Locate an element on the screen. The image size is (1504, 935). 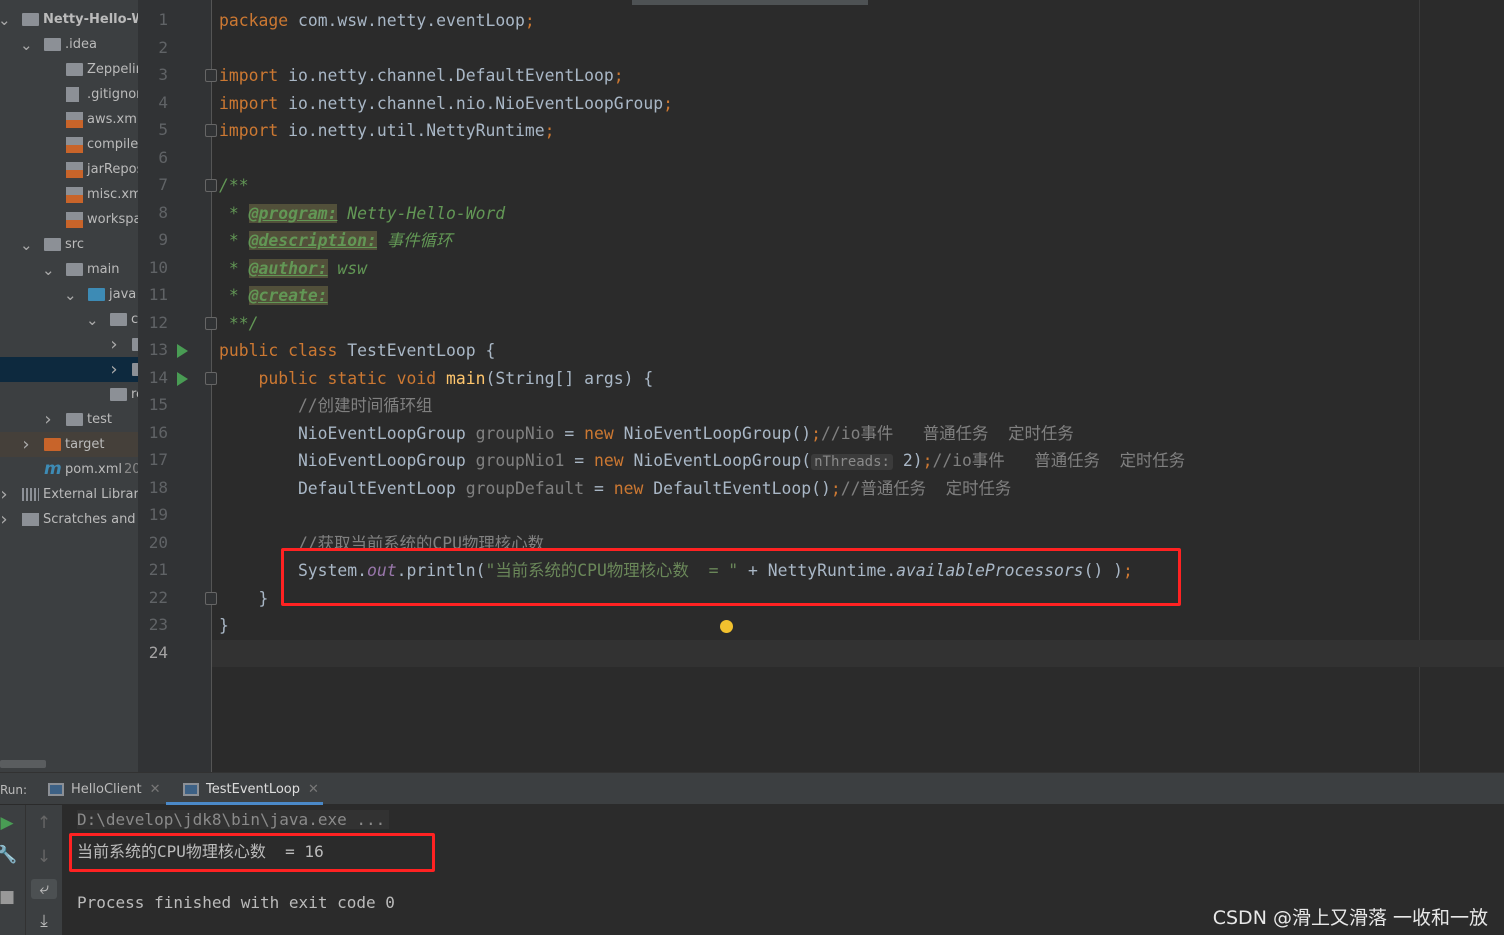
code-line: * @description: 事件循环 is located at coordinates (335, 240).